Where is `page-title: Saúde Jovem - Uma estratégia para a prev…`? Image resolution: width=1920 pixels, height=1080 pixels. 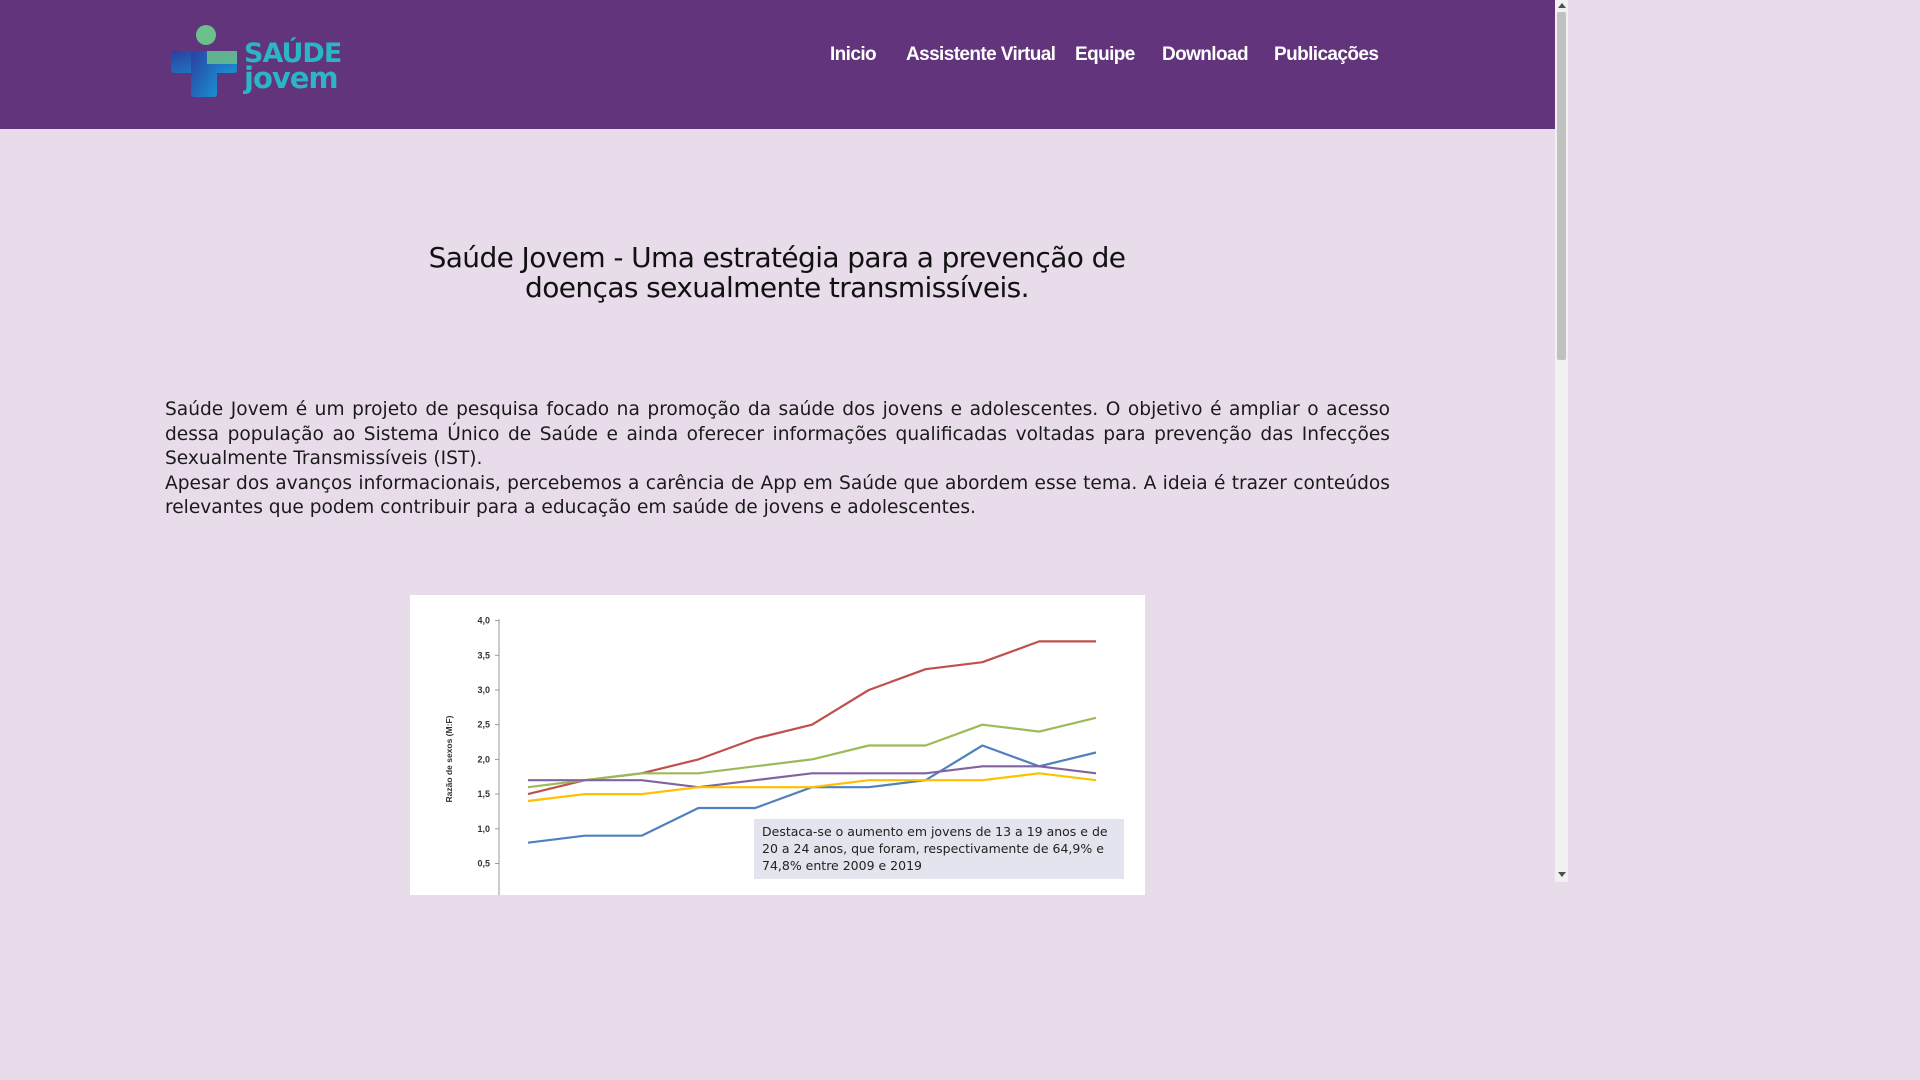
page-title: Saúde Jovem - Uma estratégia para a prev… is located at coordinates (777, 272).